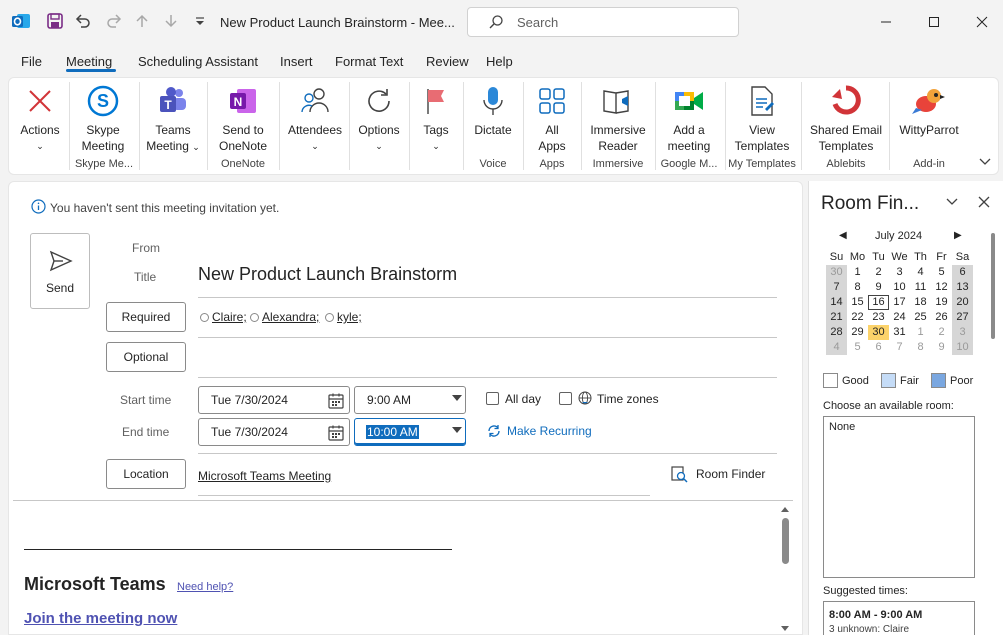 The height and width of the screenshot is (635, 1003). Describe the element at coordinates (962, 287) in the screenshot. I see `calendar-day: 13` at that location.